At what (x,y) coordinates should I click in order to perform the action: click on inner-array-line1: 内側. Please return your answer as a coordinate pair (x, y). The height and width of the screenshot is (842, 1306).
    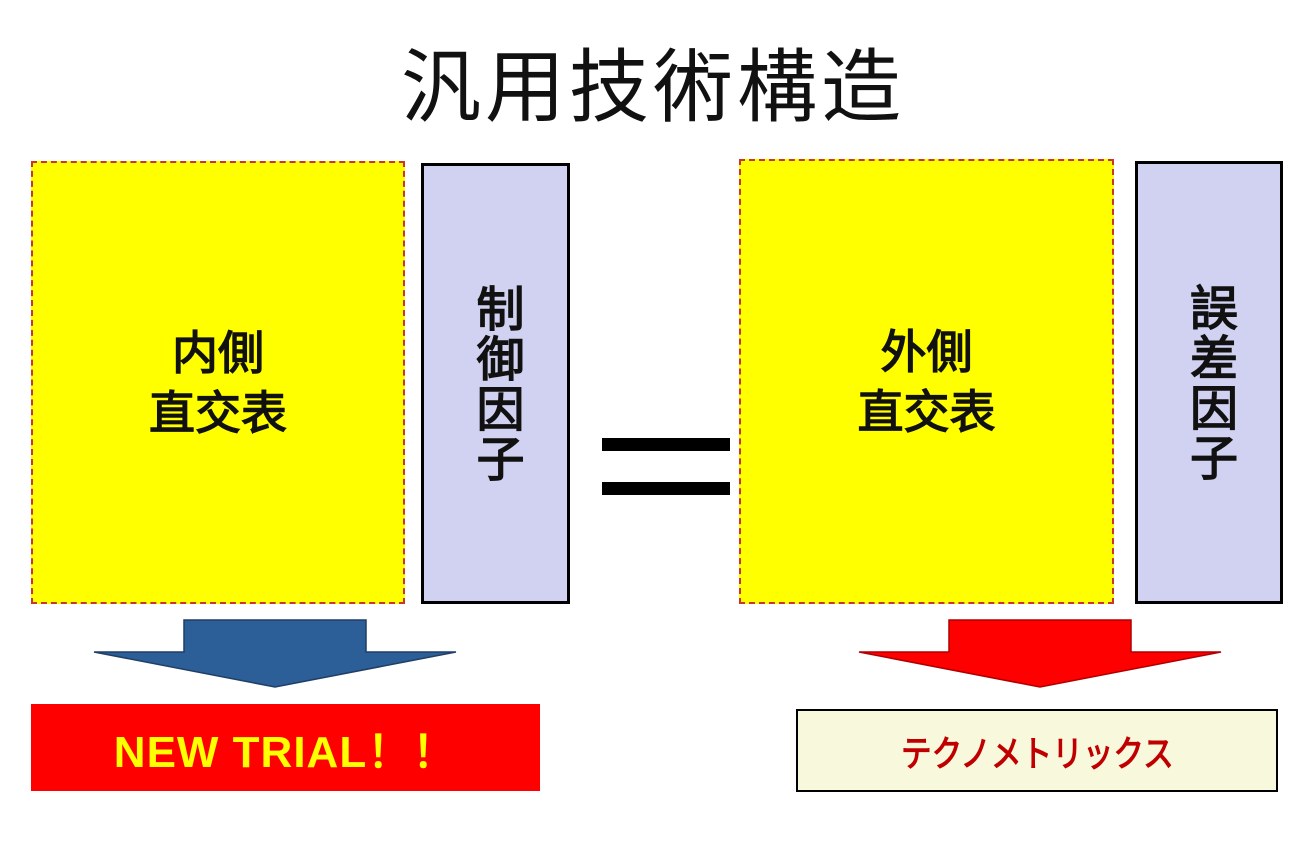
    Looking at the image, I should click on (218, 352).